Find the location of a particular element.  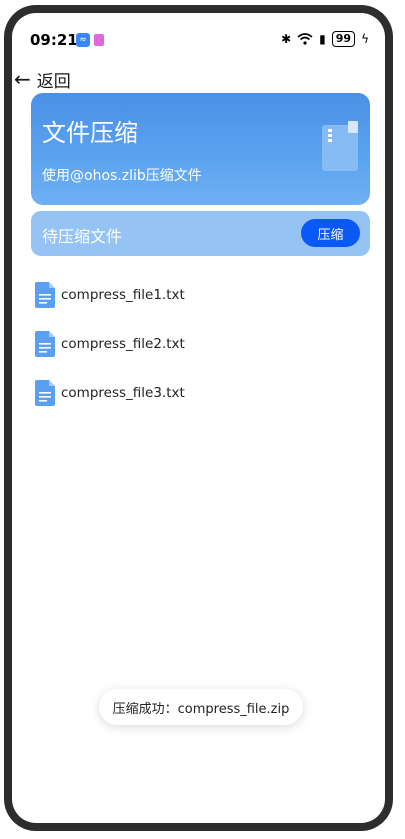

notification-icons: ≈ is located at coordinates (90, 40).